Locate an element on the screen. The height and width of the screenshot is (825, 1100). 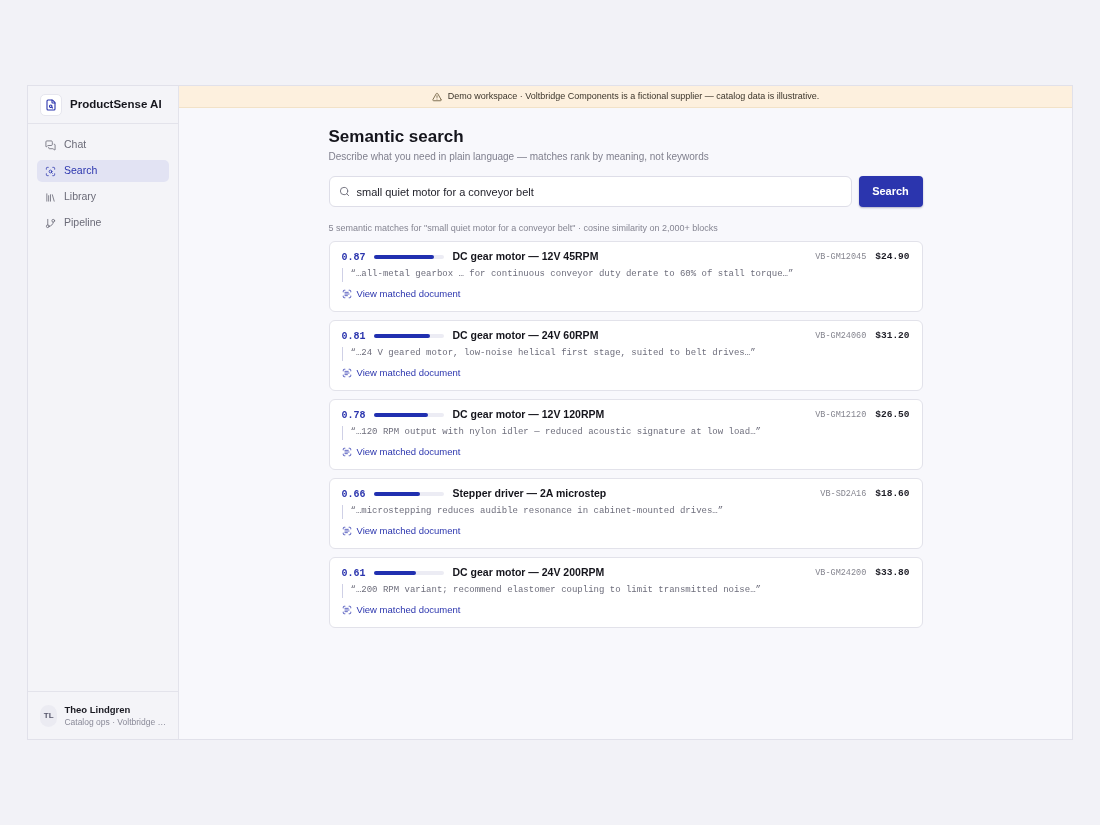
sidebar-nav-item: Search is located at coordinates (103, 171).